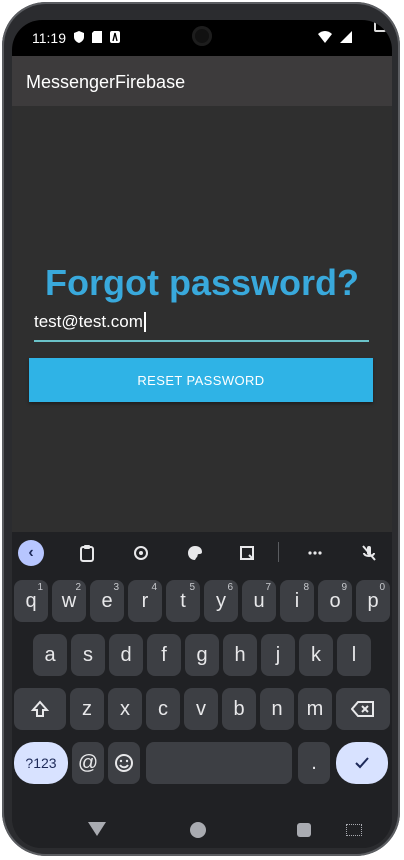 Image resolution: width=404 pixels, height=860 pixels. I want to click on page-title: Forgot password?, so click(202, 282).